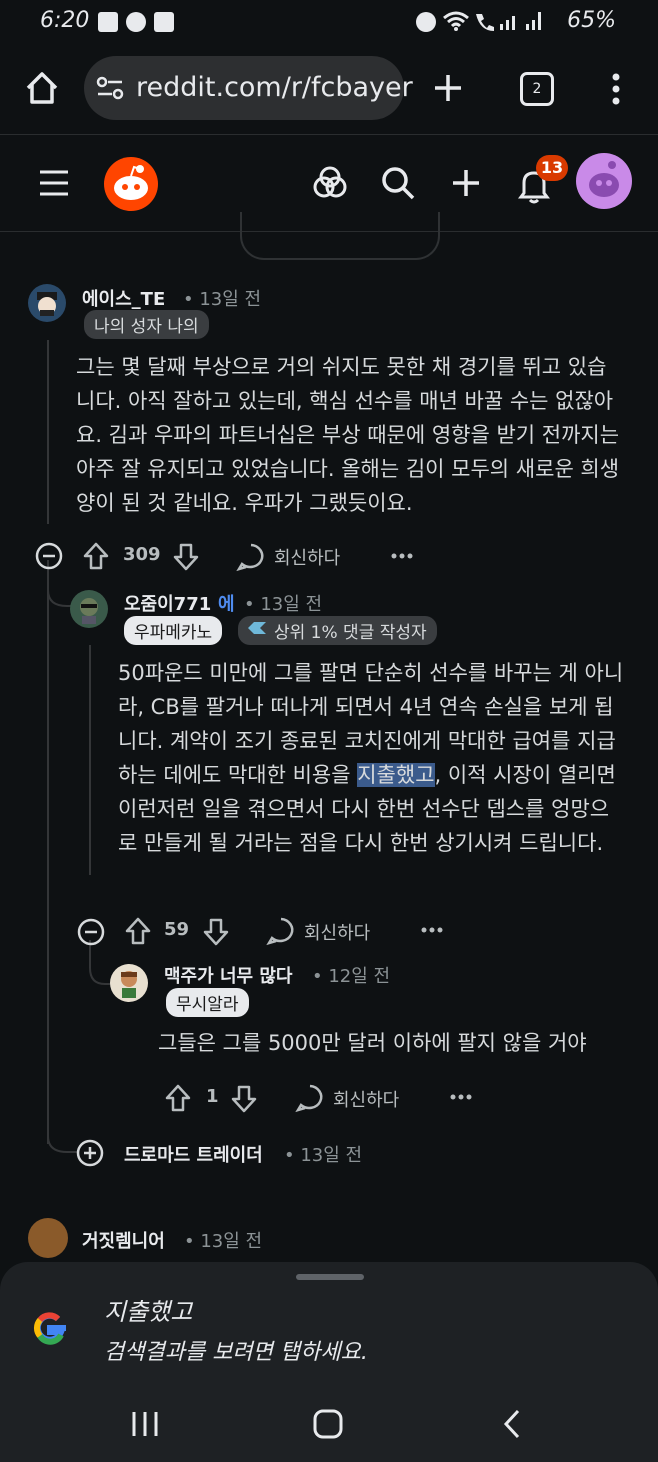  Describe the element at coordinates (328, 1424) in the screenshot. I see `home-nav-icon` at that location.